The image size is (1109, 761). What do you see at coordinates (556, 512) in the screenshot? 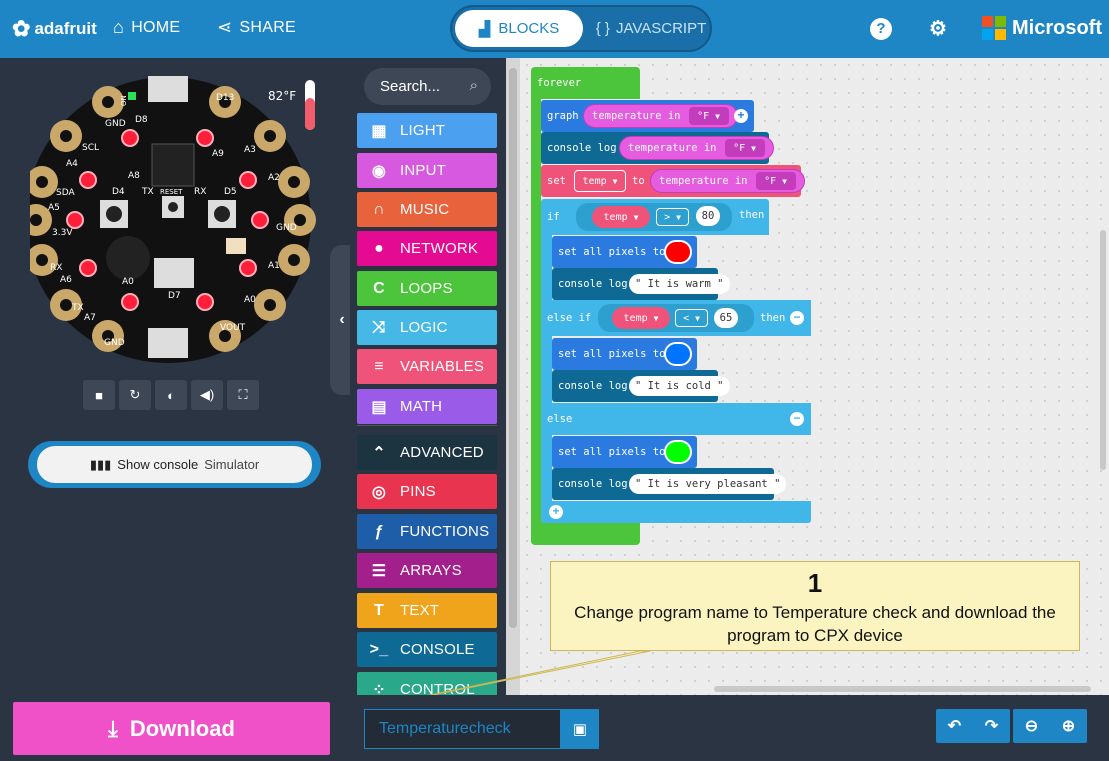
I see `add-branch-icon: +` at bounding box center [556, 512].